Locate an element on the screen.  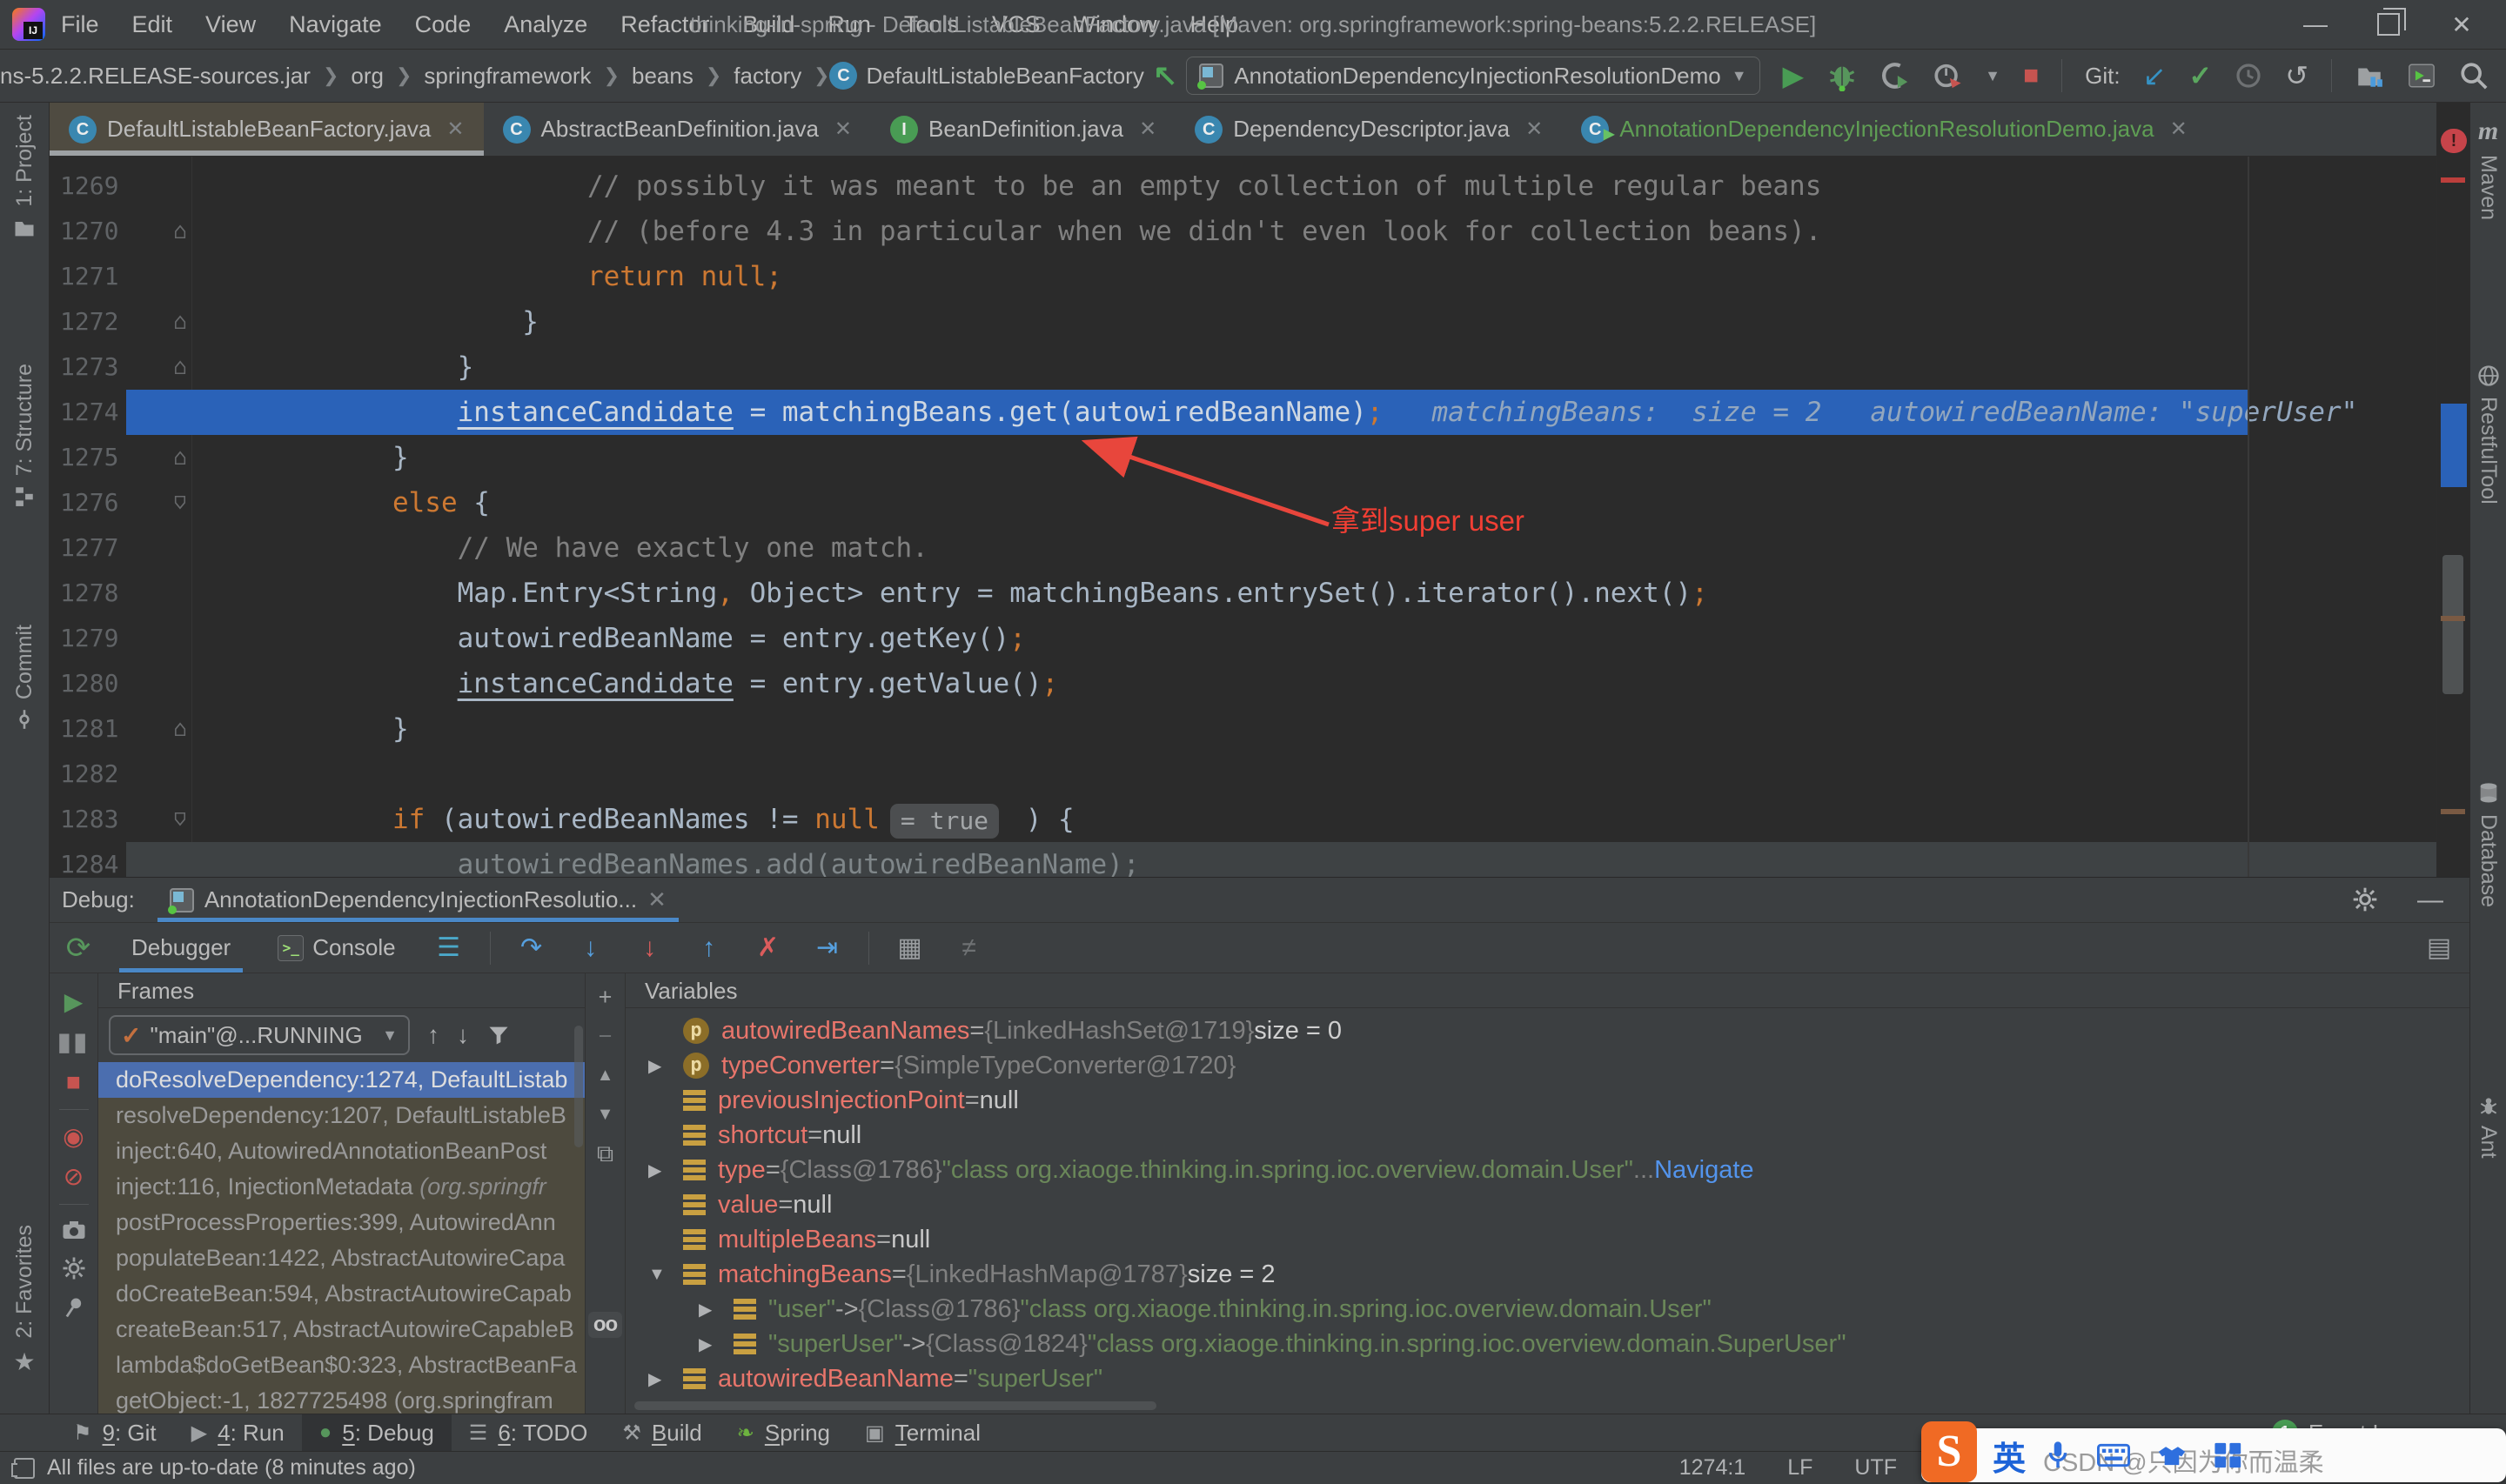
project-files-icon is located at coordinates (2369, 75).